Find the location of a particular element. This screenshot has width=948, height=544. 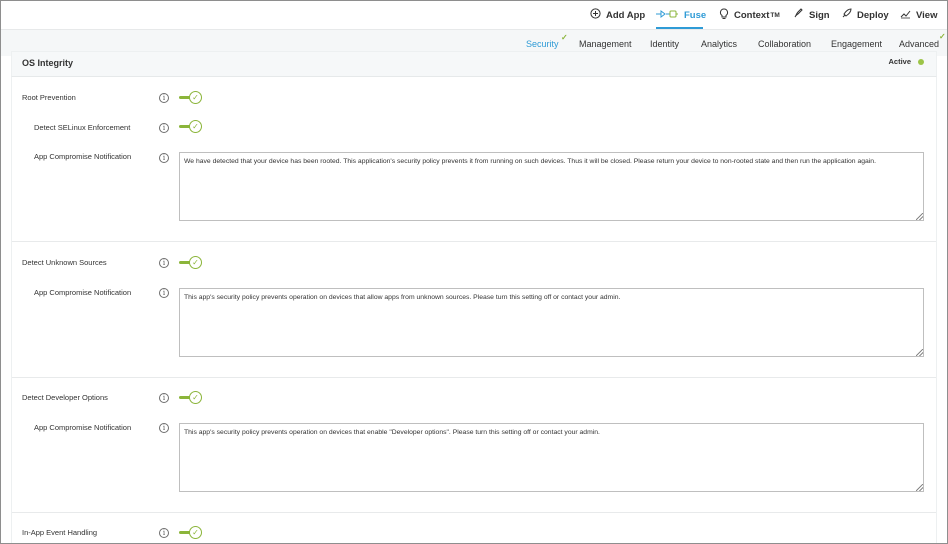

context-button: Context TM is located at coordinates (749, 15).